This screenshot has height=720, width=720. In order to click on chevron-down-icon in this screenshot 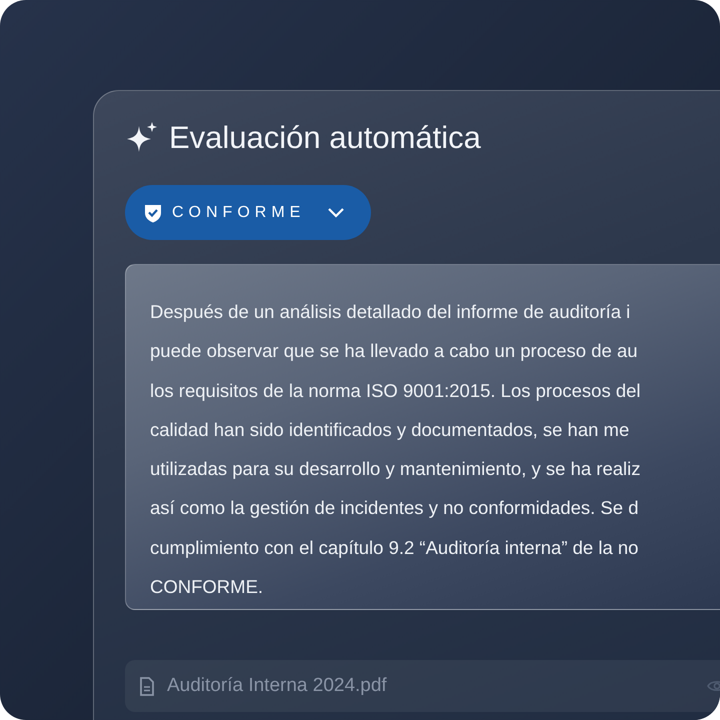, I will do `click(336, 212)`.